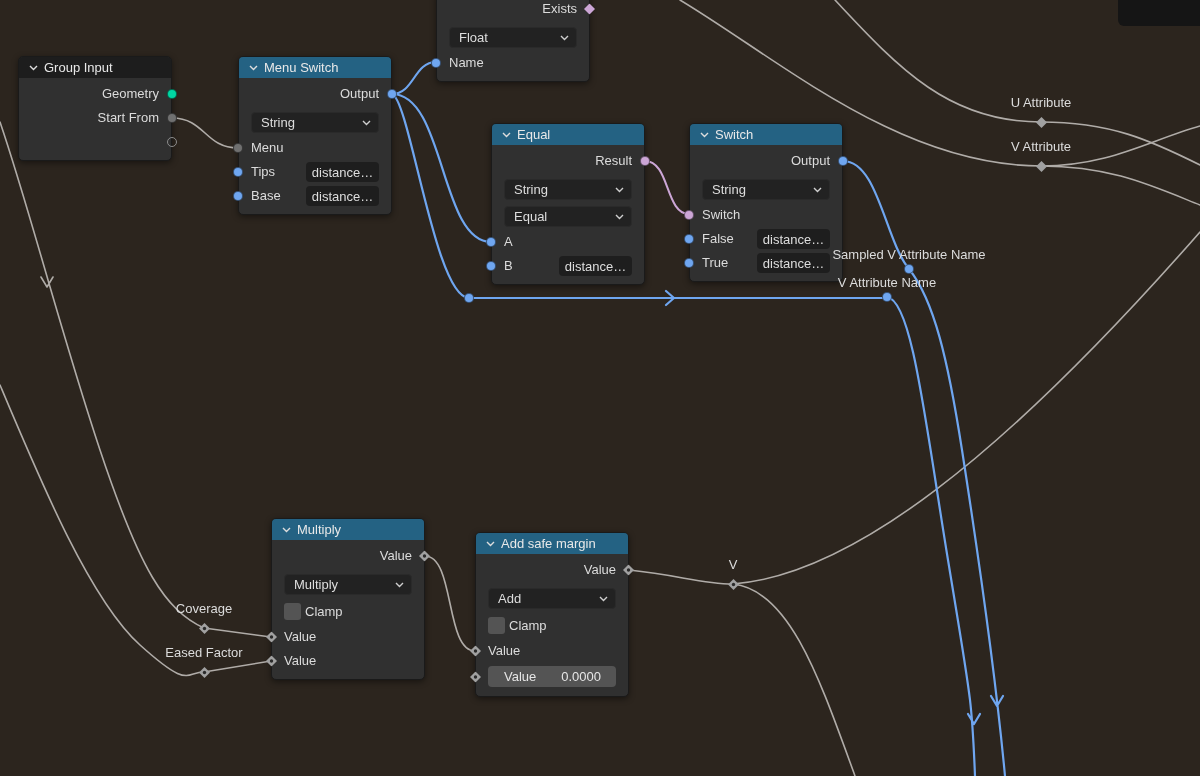 The width and height of the screenshot is (1200, 776). Describe the element at coordinates (734, 134) in the screenshot. I see `node-title: Switch` at that location.